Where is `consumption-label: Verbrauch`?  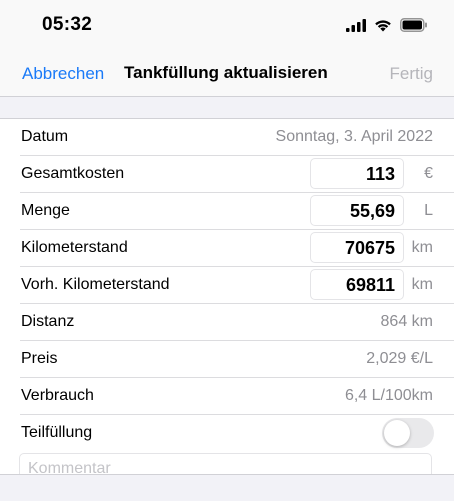 consumption-label: Verbrauch is located at coordinates (57, 395).